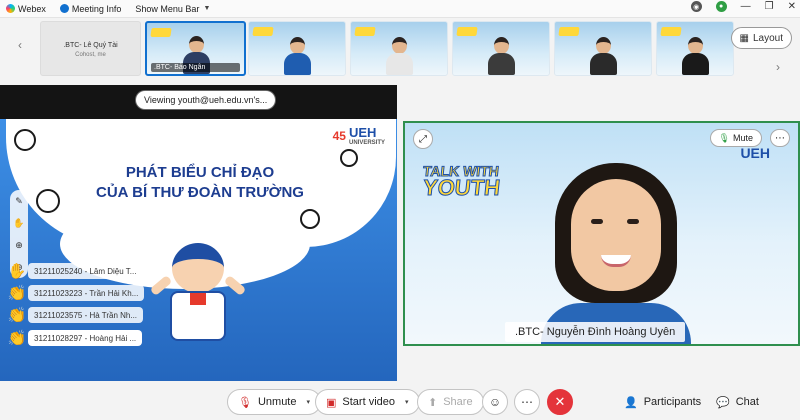 The width and height of the screenshot is (800, 420). I want to click on unmute-label: Unmute, so click(277, 402).